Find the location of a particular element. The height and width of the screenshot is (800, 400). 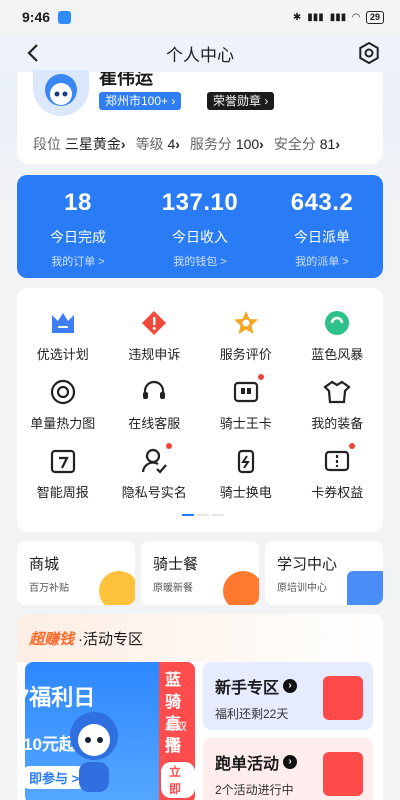

menu-item-violation-appeal: 违规申诉 is located at coordinates (155, 335).